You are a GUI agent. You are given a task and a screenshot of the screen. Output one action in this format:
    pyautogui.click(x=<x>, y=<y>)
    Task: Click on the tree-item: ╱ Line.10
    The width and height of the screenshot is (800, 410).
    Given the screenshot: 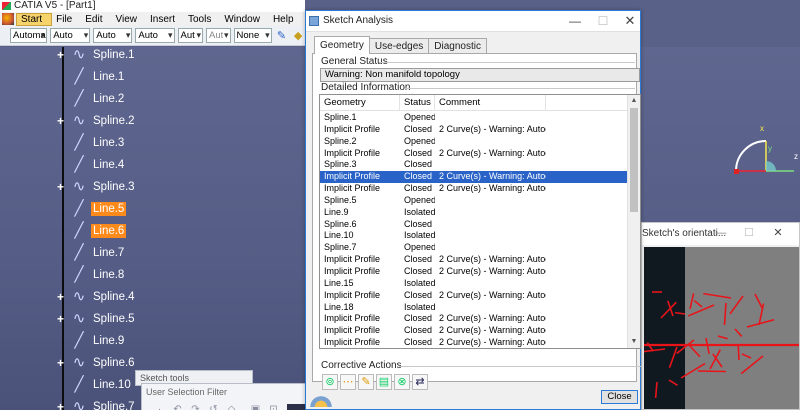 What is the action you would take?
    pyautogui.click(x=94, y=385)
    